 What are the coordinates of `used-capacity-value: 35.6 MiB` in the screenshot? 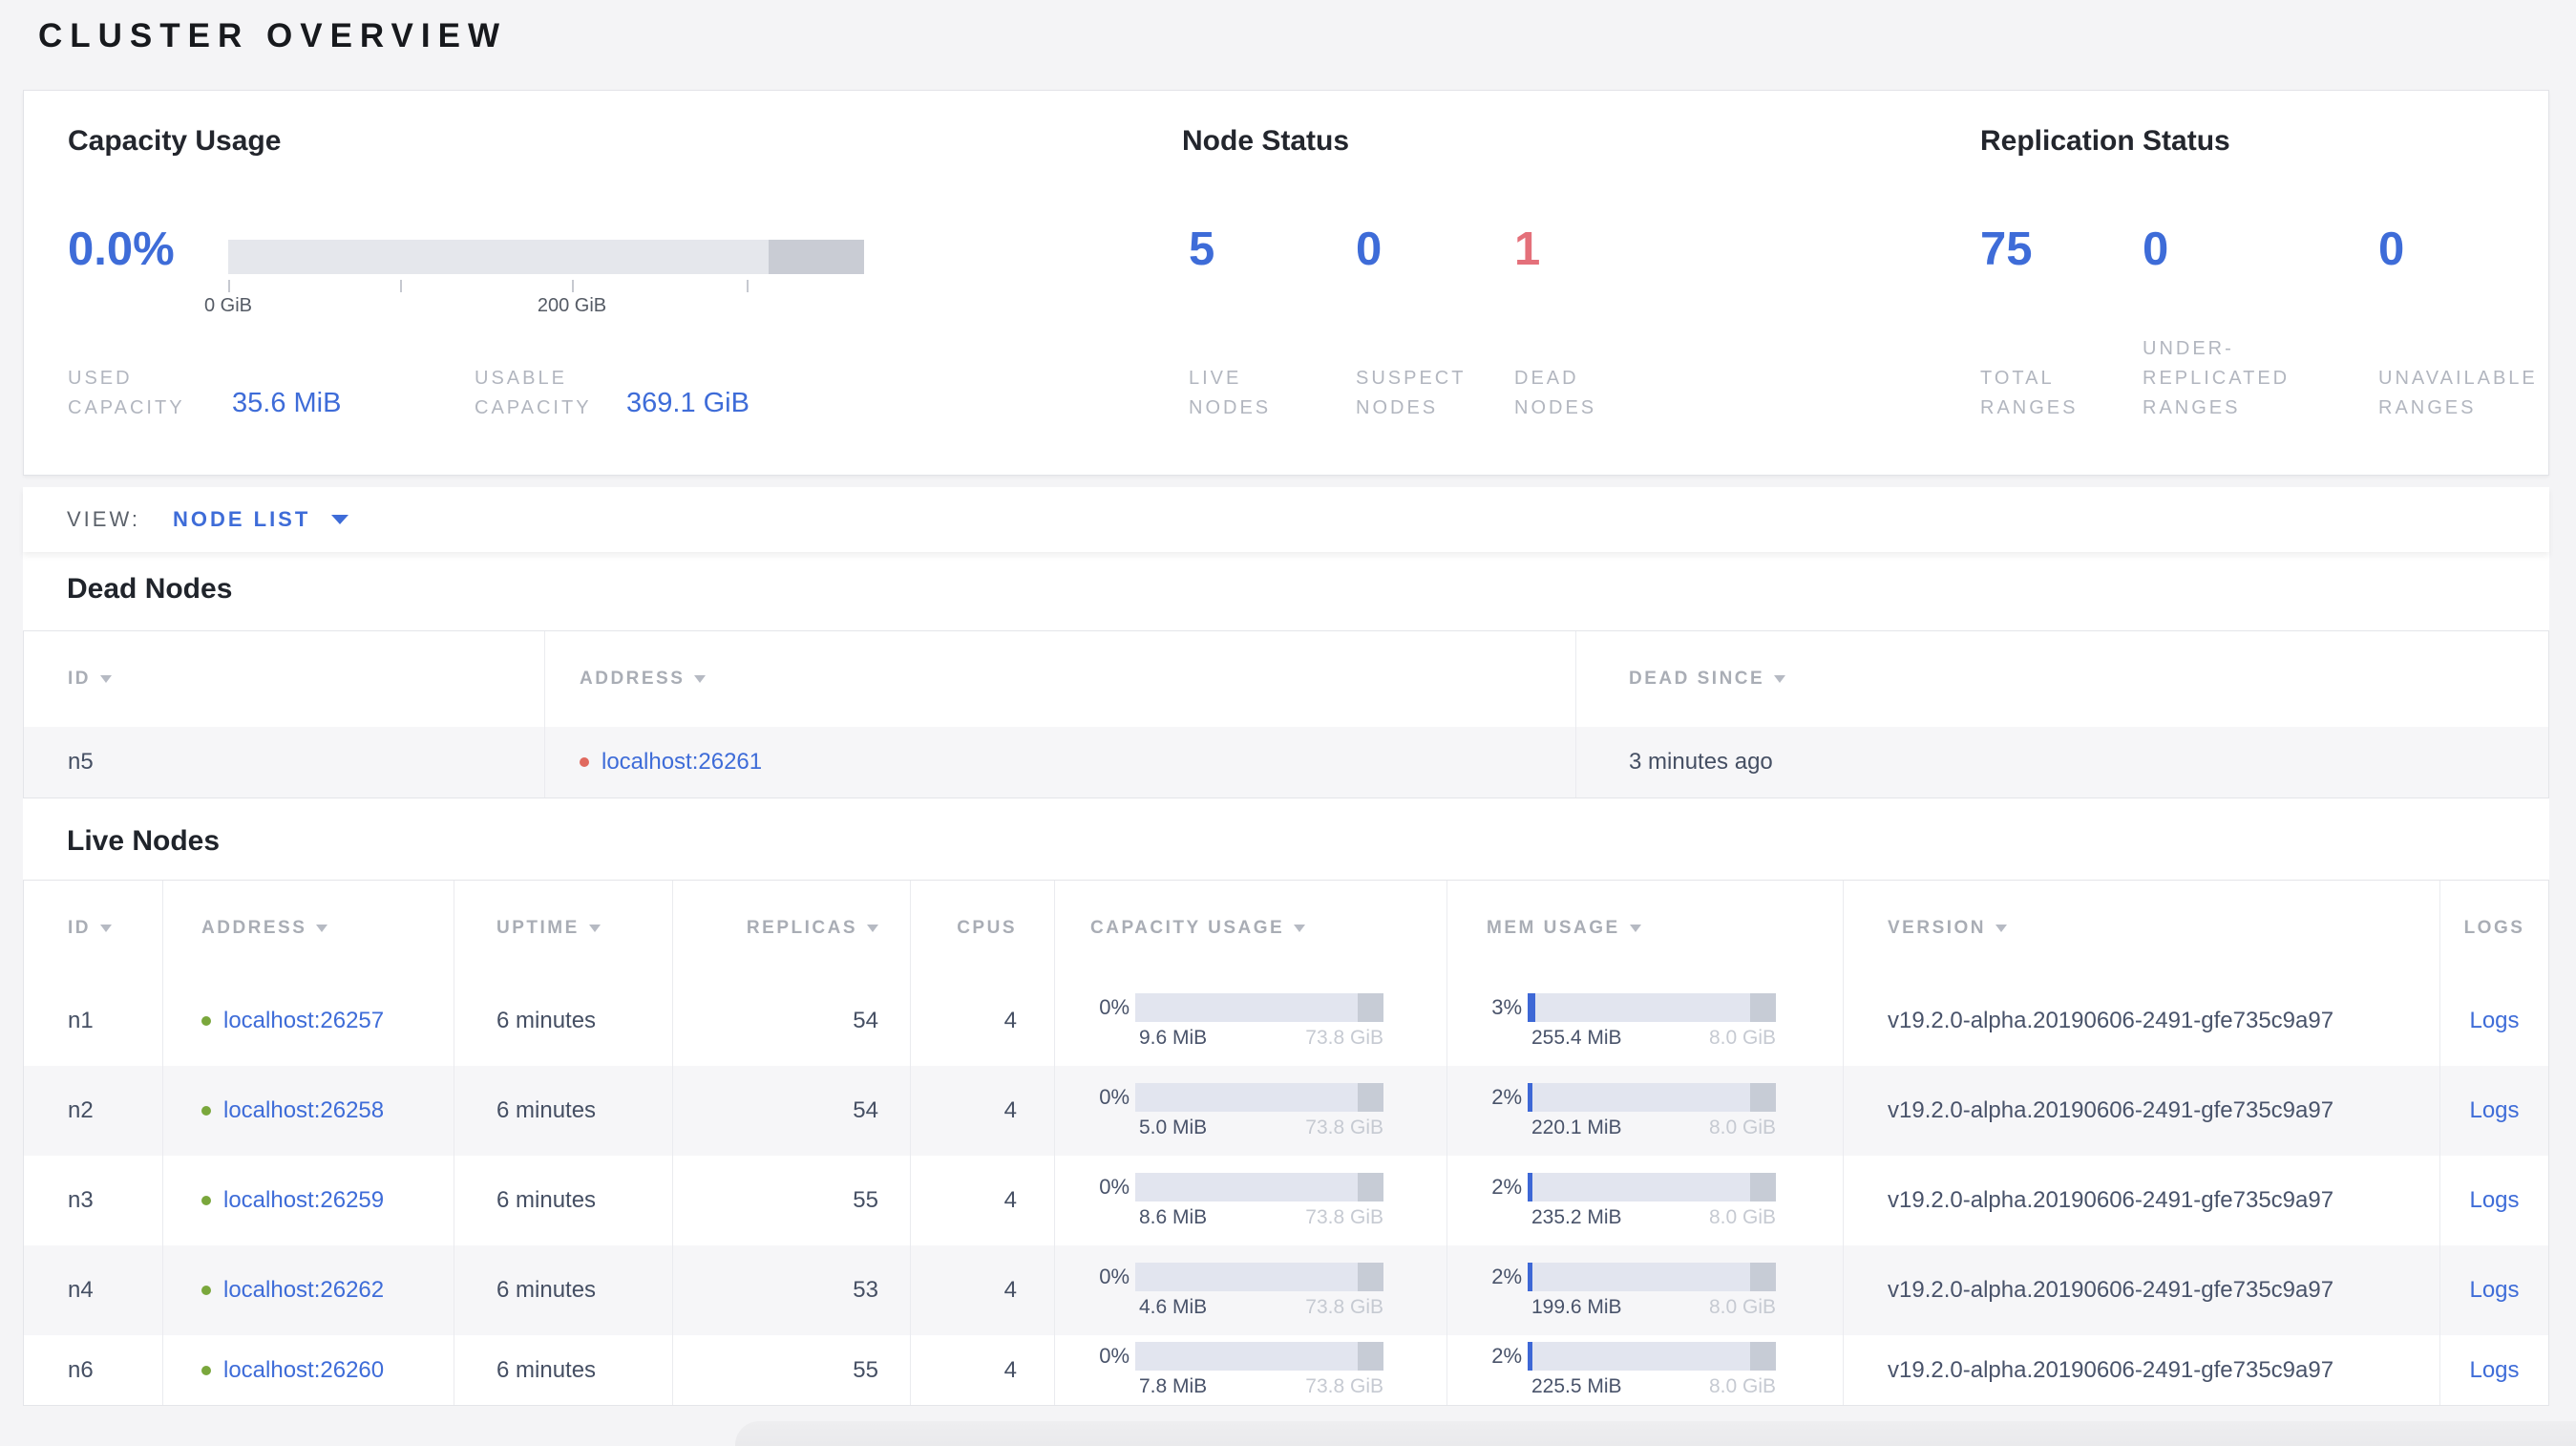 It's located at (287, 403).